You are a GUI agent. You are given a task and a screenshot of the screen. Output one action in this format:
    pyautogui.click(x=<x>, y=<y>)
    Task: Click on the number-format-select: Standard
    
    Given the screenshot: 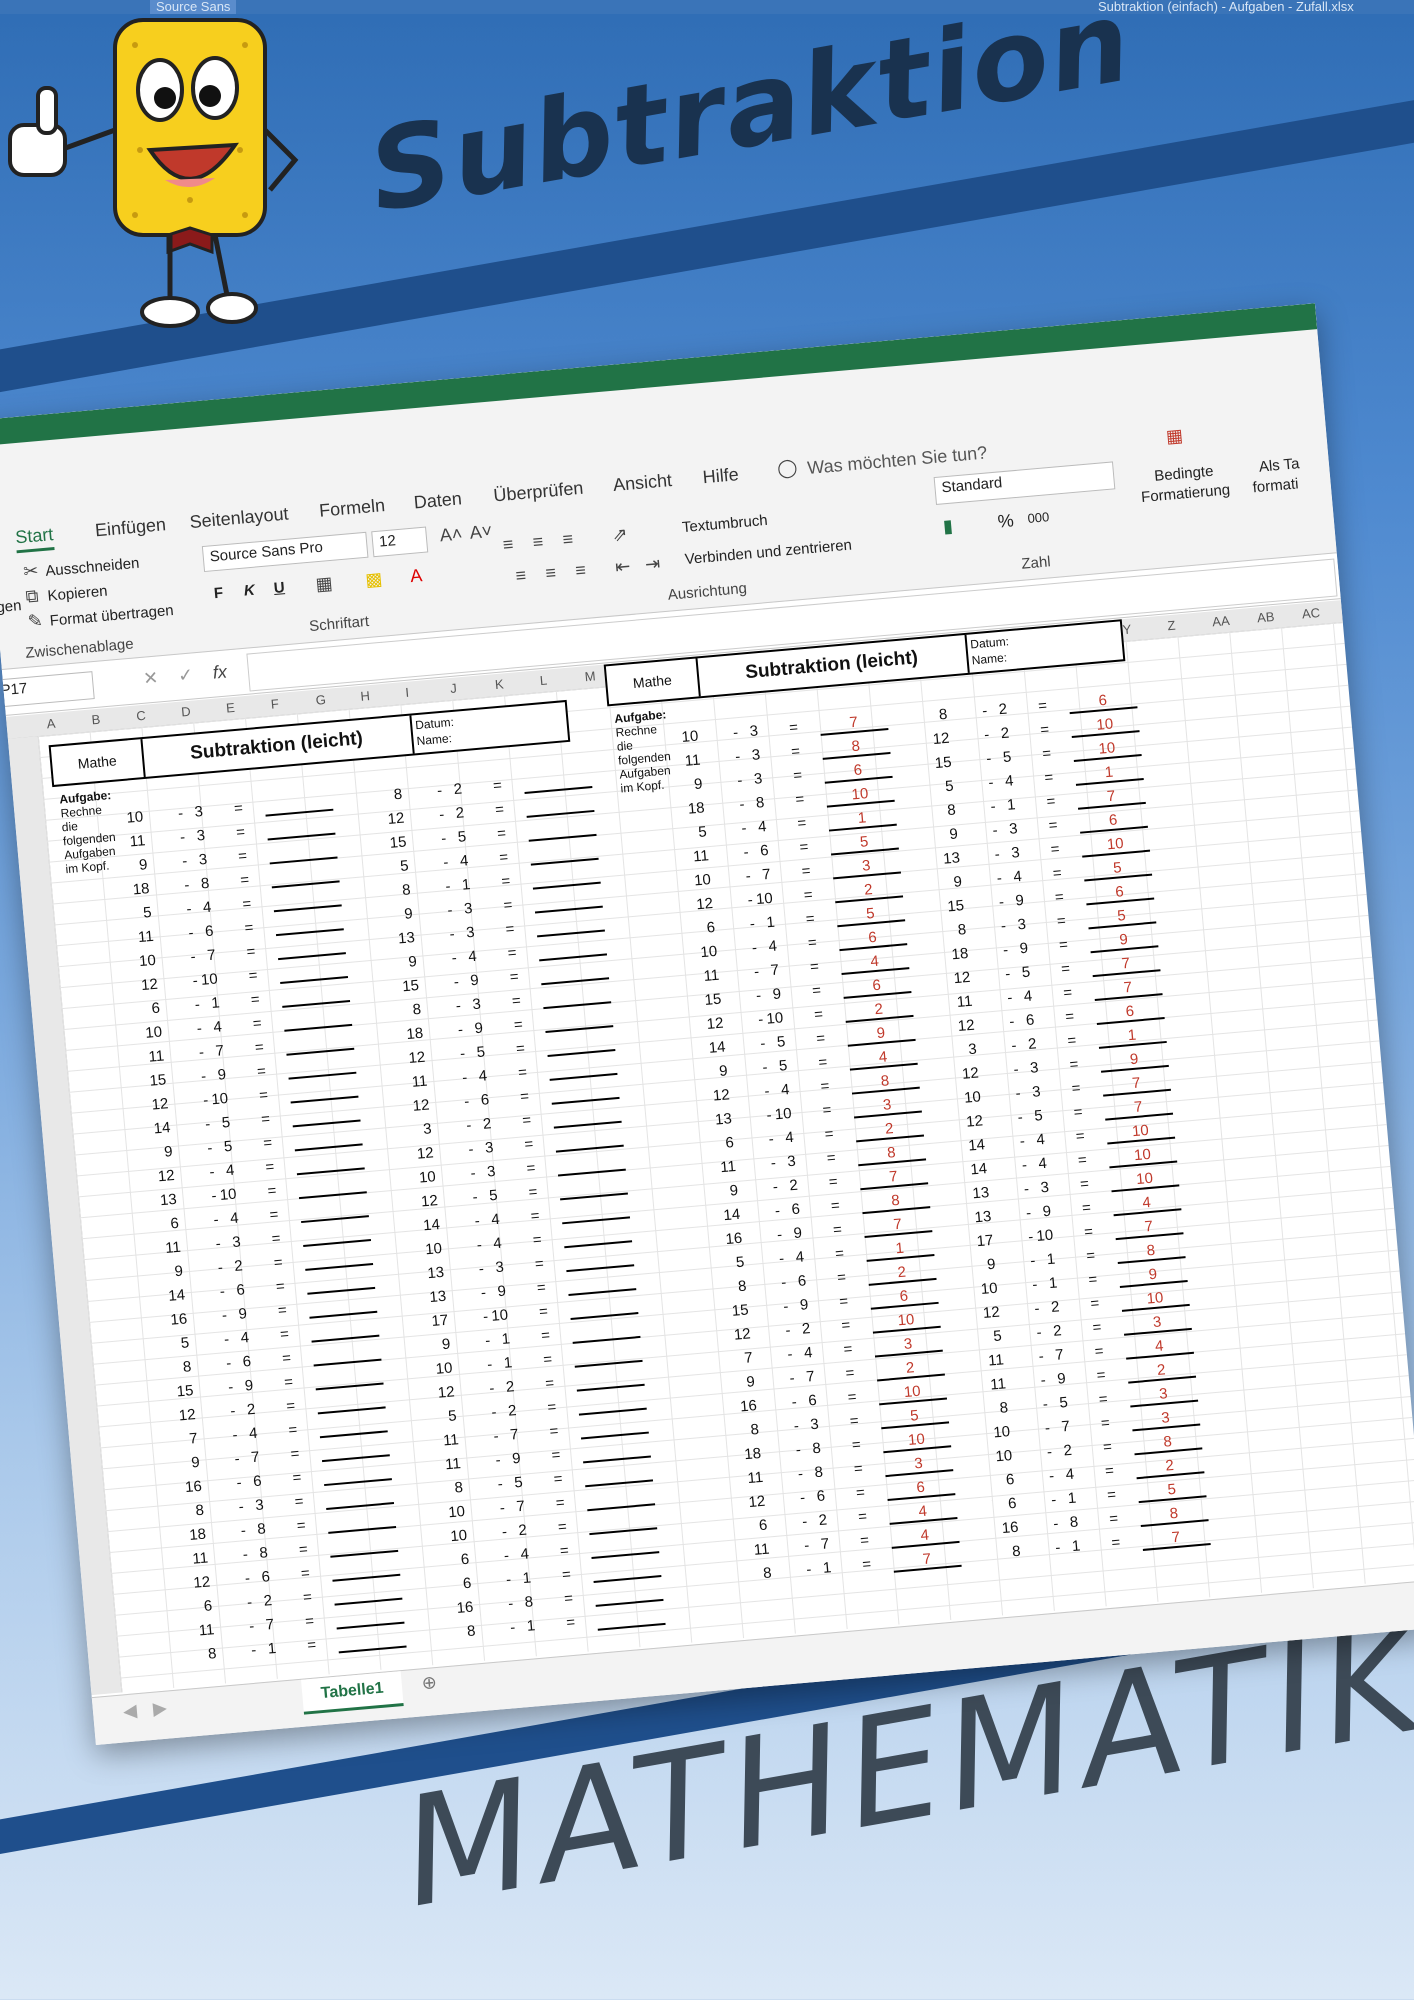 What is the action you would take?
    pyautogui.click(x=1024, y=483)
    